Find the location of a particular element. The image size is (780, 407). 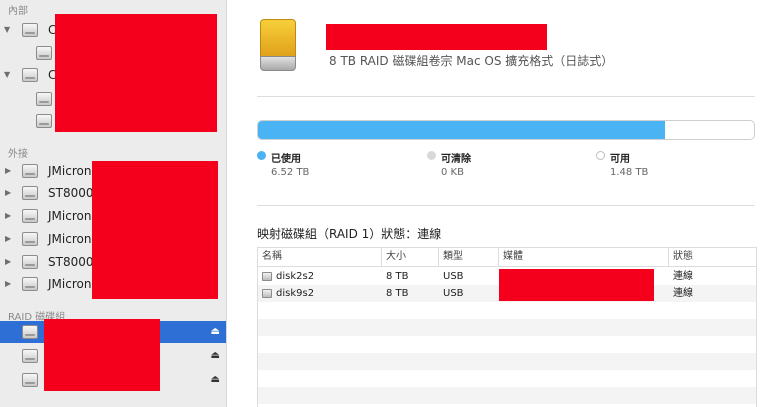

legend-value: 1.48 TB is located at coordinates (629, 172).